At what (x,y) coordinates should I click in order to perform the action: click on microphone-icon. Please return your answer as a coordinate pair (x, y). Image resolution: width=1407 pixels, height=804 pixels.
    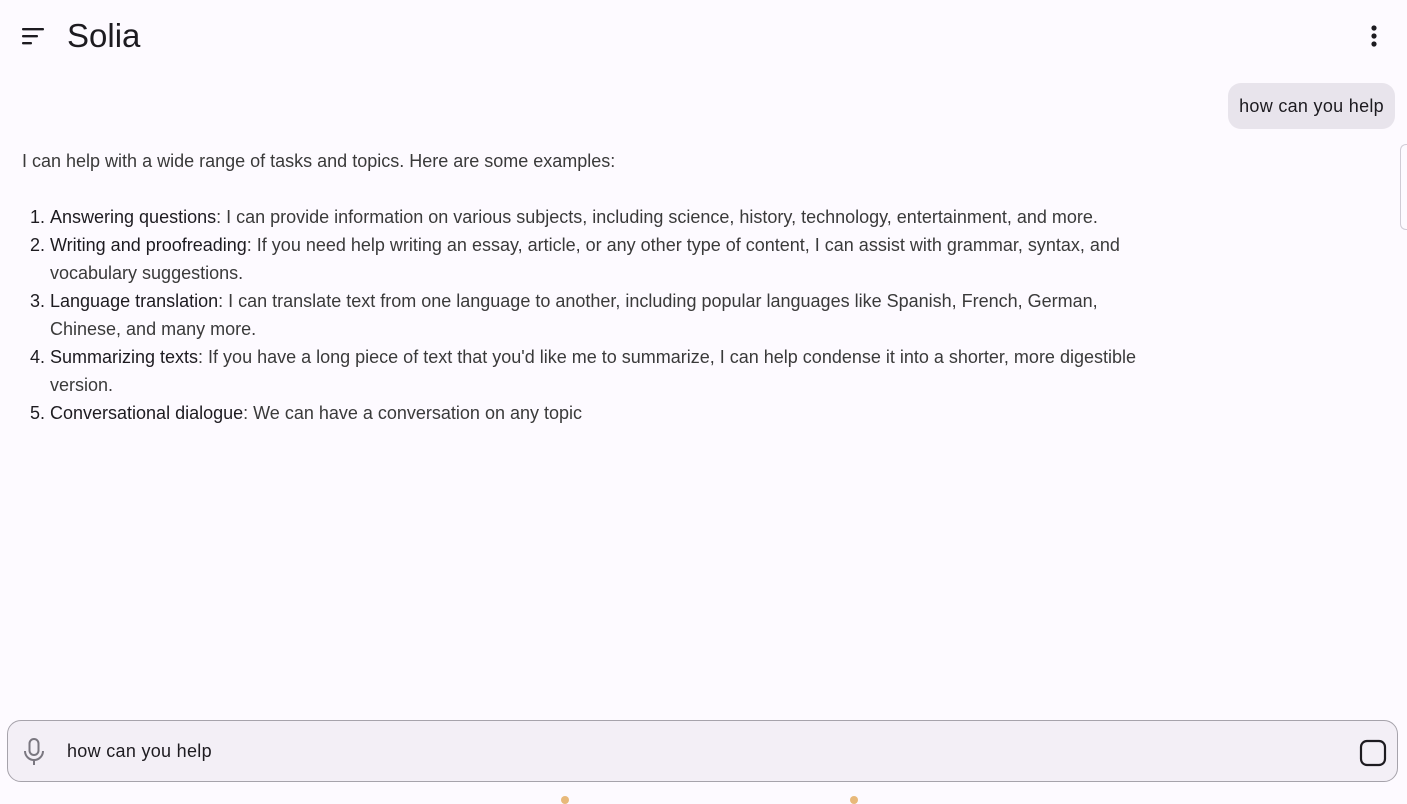
    Looking at the image, I should click on (34, 752).